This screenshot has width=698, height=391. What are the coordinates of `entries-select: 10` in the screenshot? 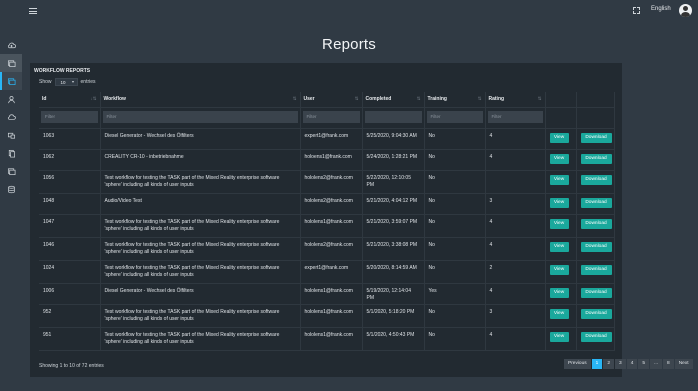 It's located at (66, 82).